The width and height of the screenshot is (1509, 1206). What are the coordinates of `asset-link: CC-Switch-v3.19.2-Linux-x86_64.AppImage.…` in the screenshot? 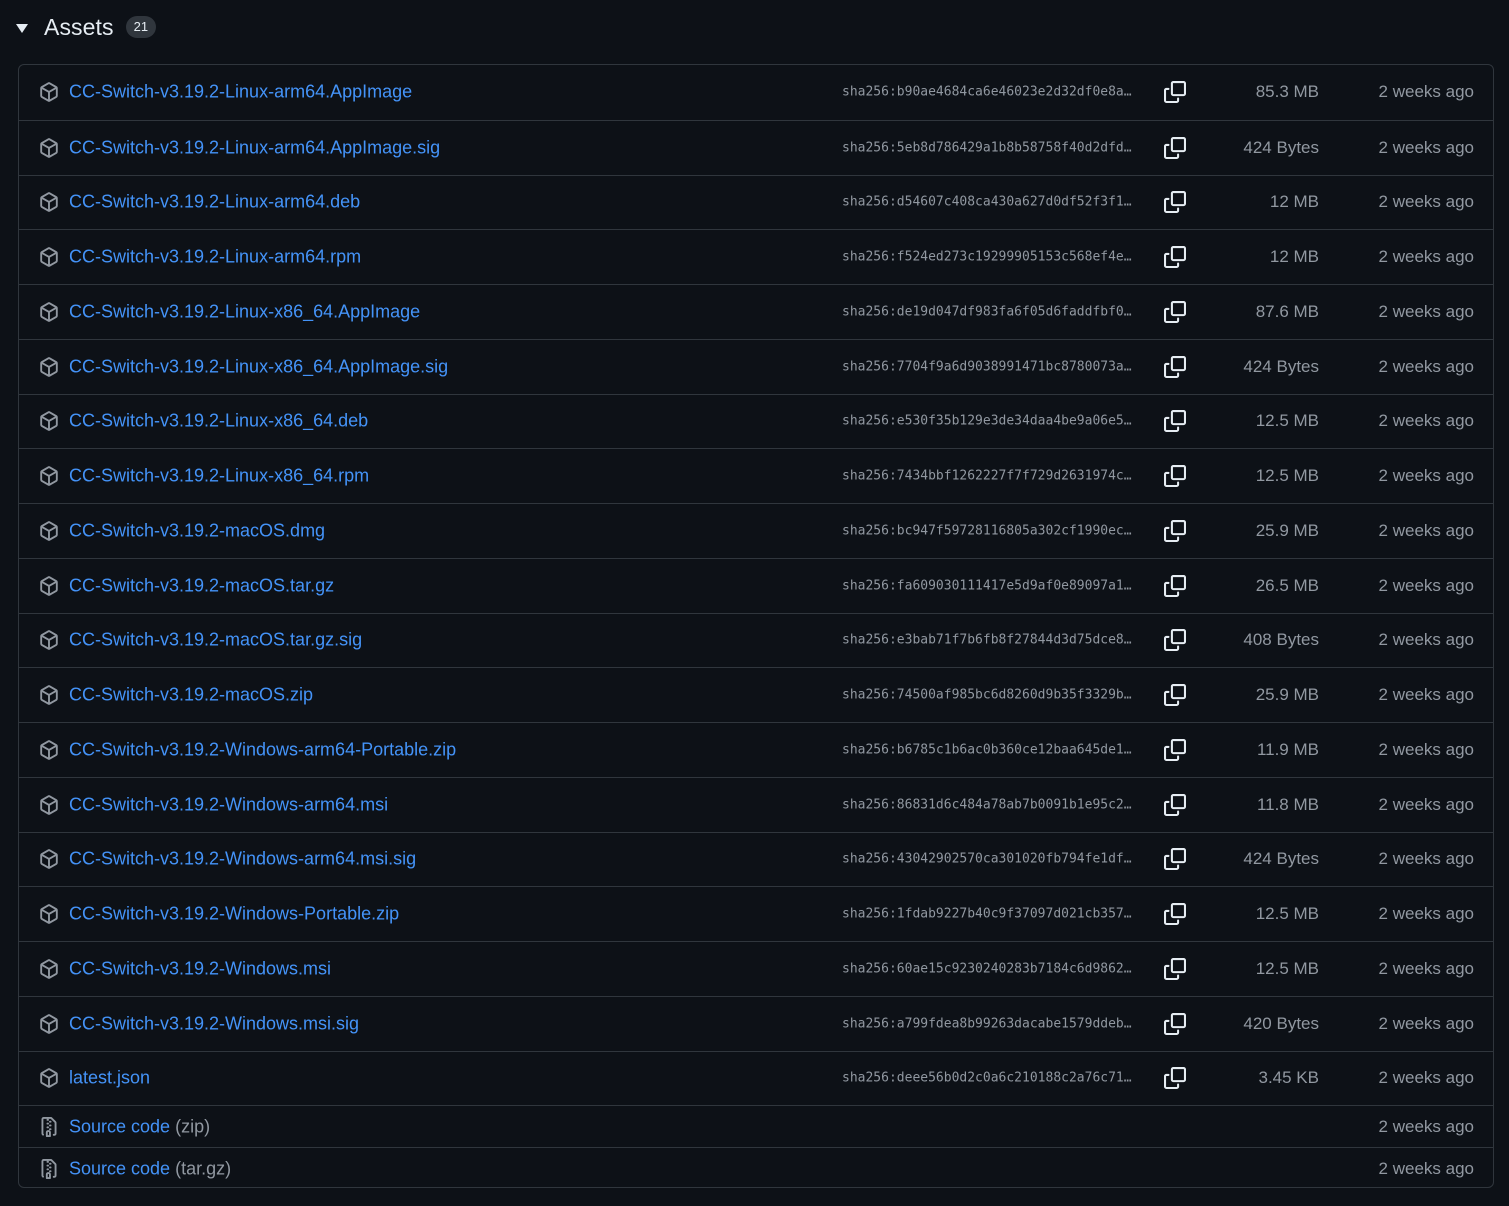 It's located at (258, 366).